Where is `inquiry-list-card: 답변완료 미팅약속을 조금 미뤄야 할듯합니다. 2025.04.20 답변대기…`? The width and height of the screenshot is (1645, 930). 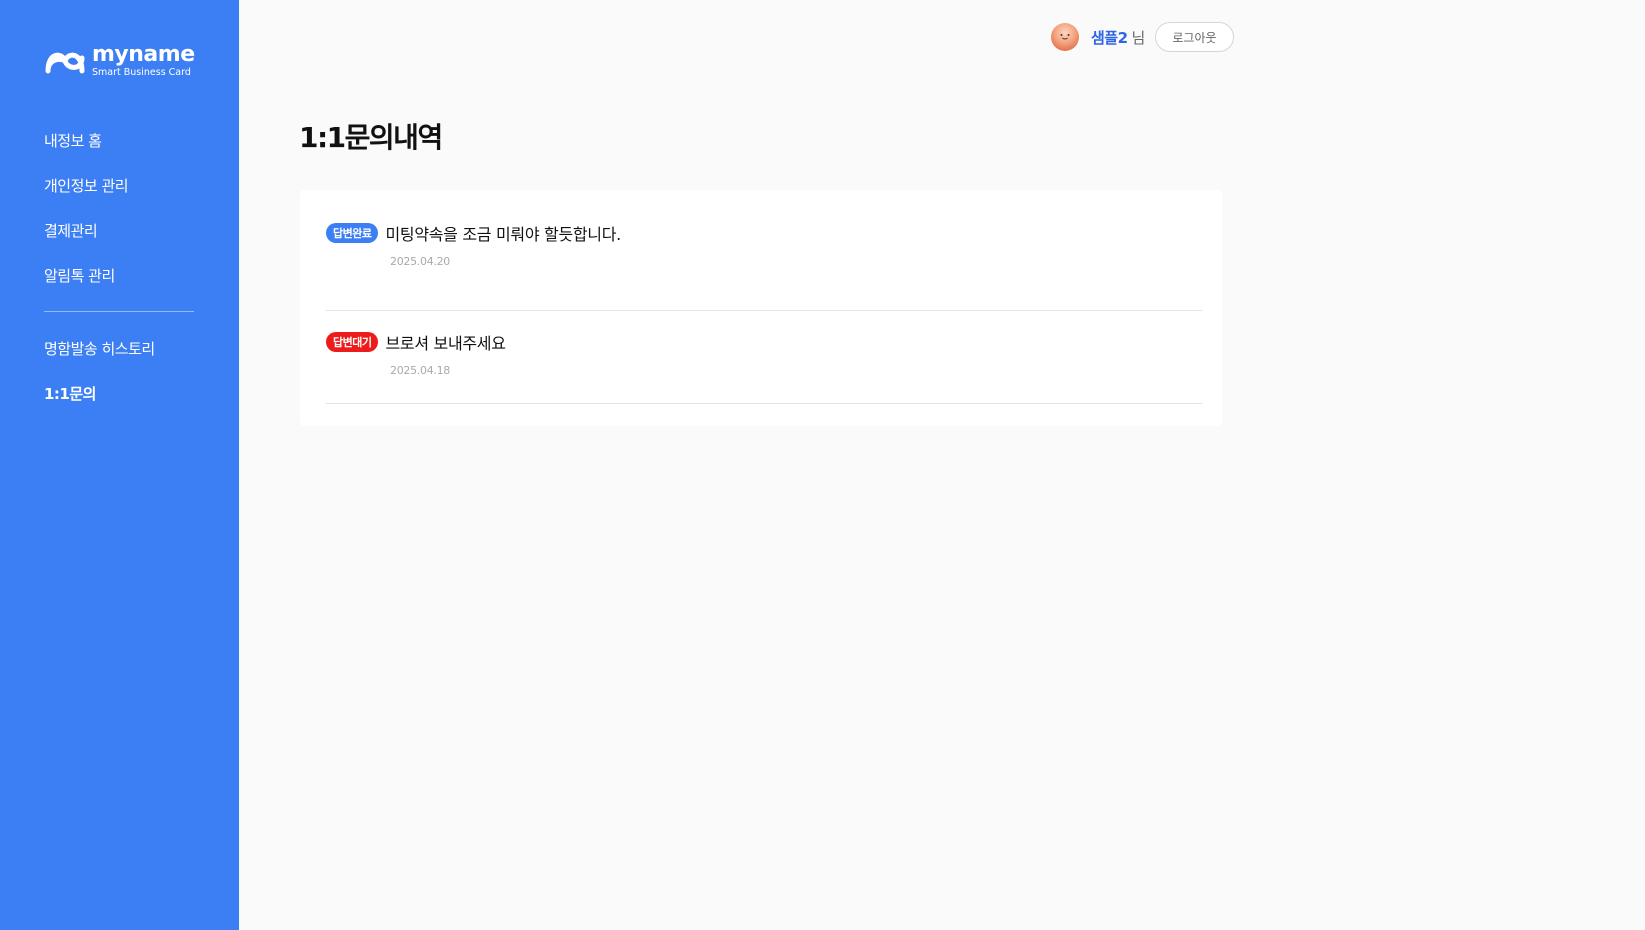
inquiry-list-card: 답변완료 미팅약속을 조금 미뤄야 할듯합니다. 2025.04.20 답변대기… is located at coordinates (761, 308).